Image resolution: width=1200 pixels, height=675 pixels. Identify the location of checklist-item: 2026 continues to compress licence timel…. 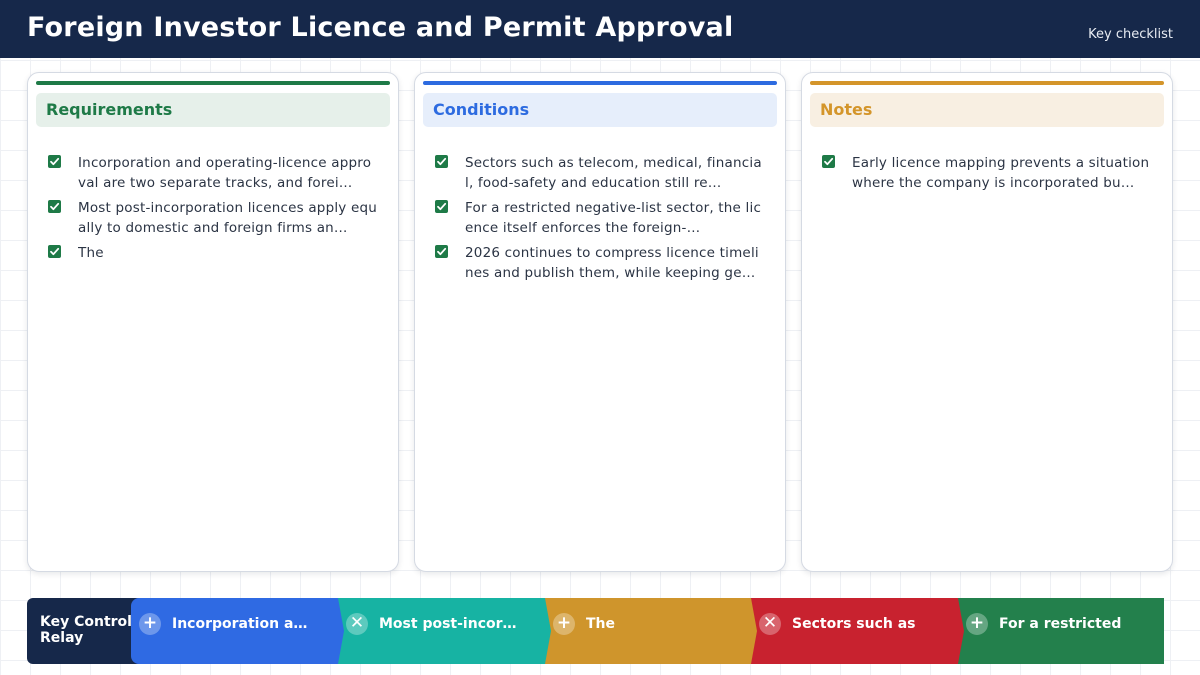
(600, 263).